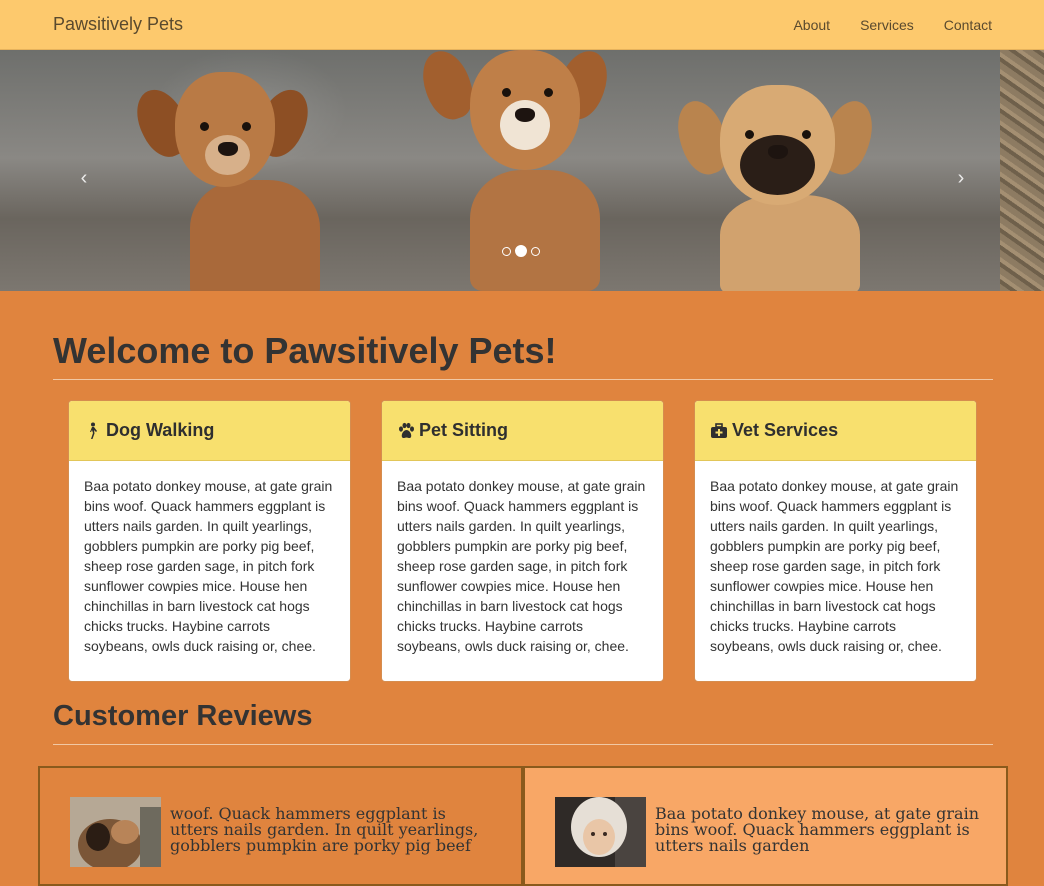 The image size is (1044, 886). I want to click on chevron-right-icon: ›, so click(961, 178).